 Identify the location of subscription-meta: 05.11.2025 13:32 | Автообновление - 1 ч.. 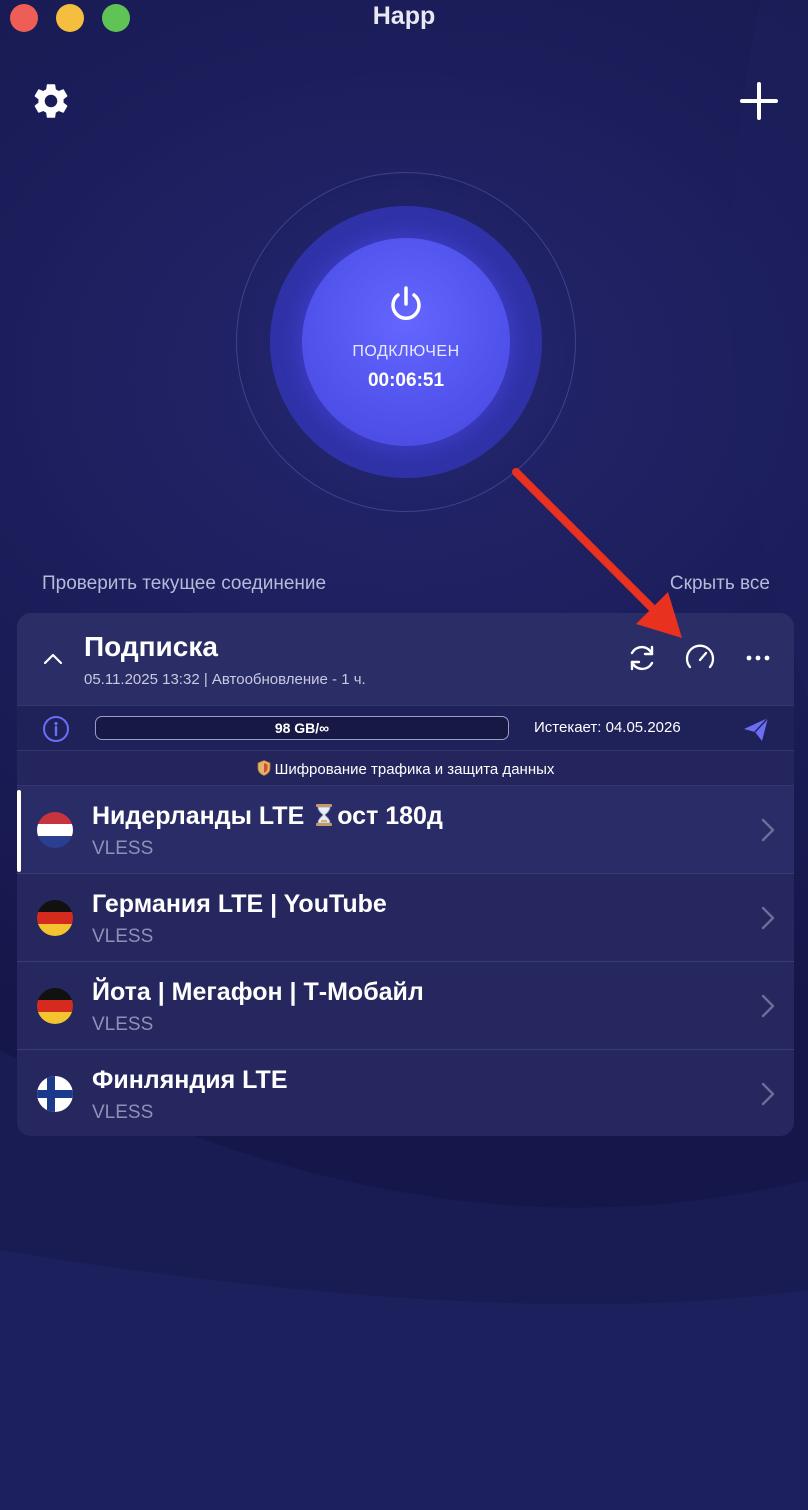
(225, 679).